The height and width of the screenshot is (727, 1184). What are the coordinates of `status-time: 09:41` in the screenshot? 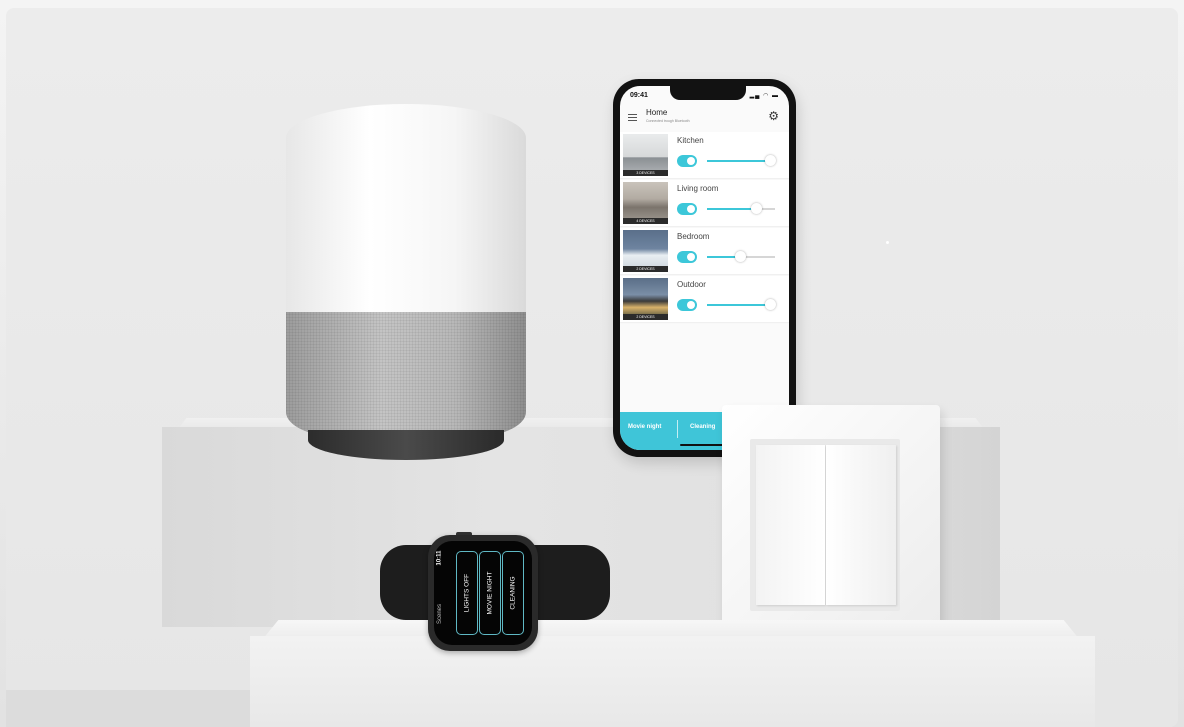 It's located at (639, 95).